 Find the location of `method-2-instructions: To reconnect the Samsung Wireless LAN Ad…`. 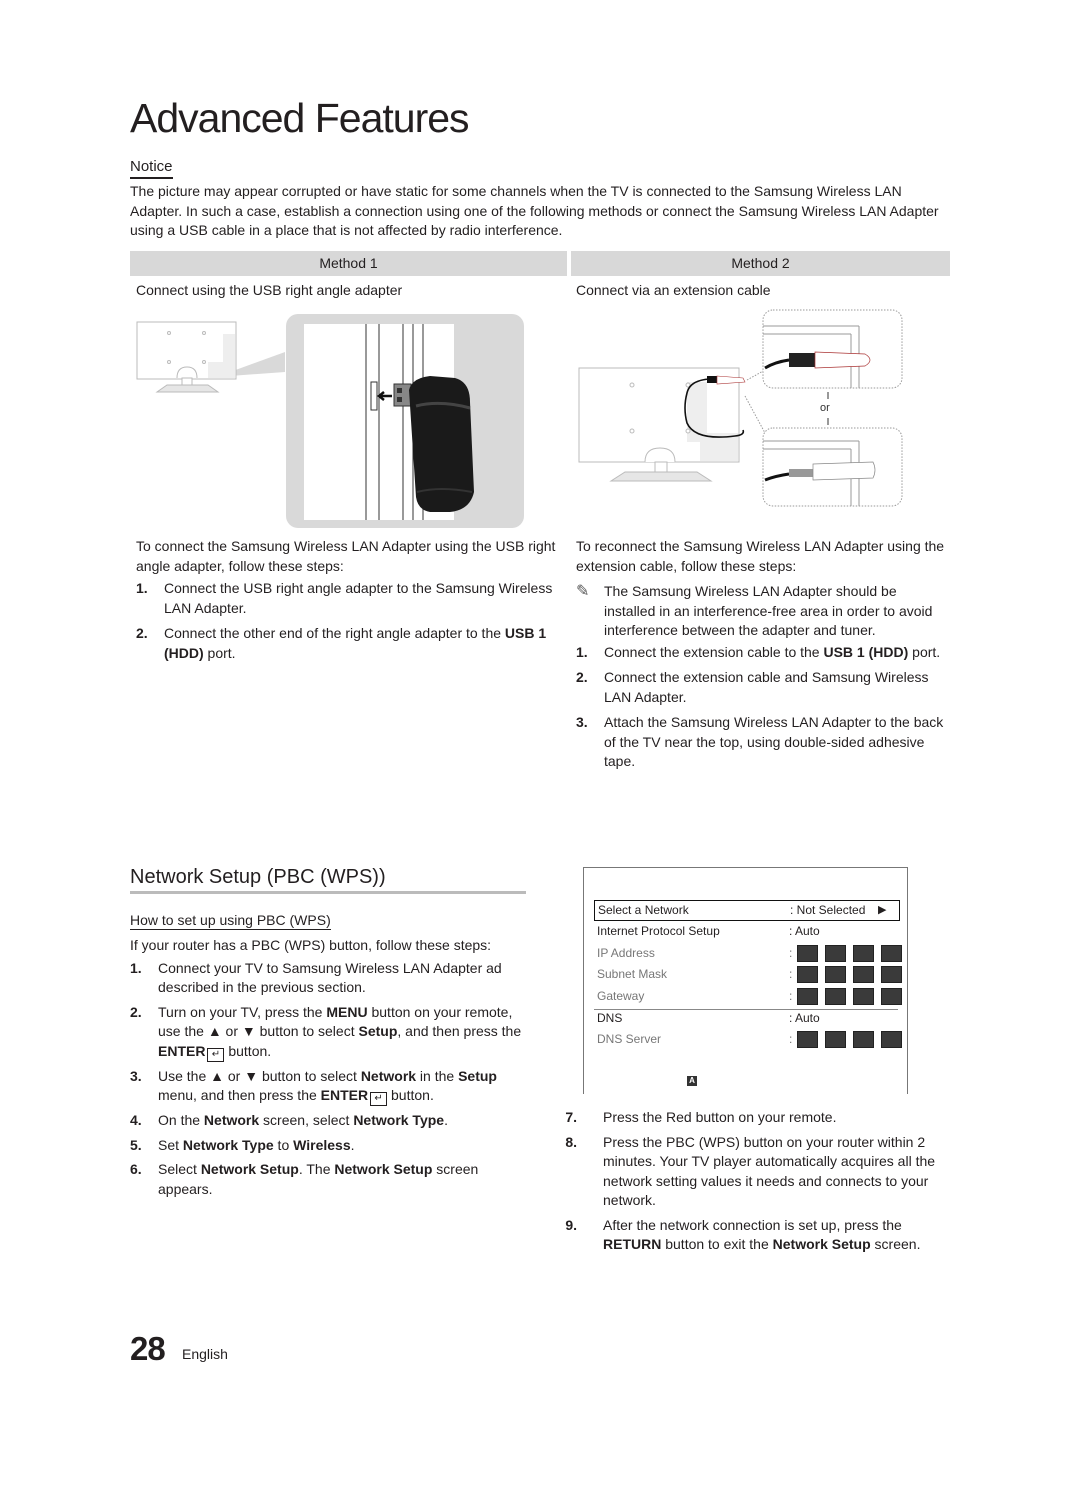

method-2-instructions: To reconnect the Samsung Wireless LAN Ad… is located at coordinates (763, 656).